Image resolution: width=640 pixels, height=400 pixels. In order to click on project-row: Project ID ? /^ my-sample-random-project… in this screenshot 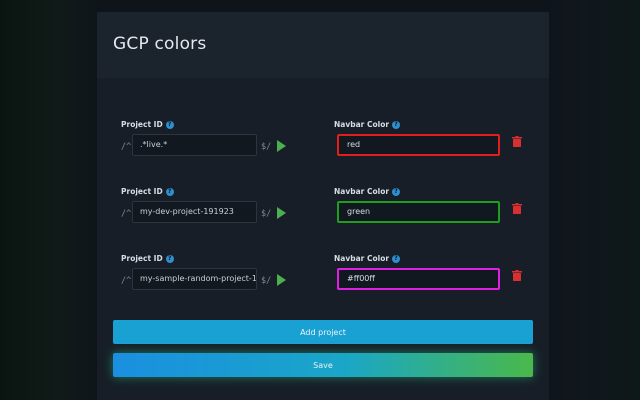, I will do `click(323, 284)`.